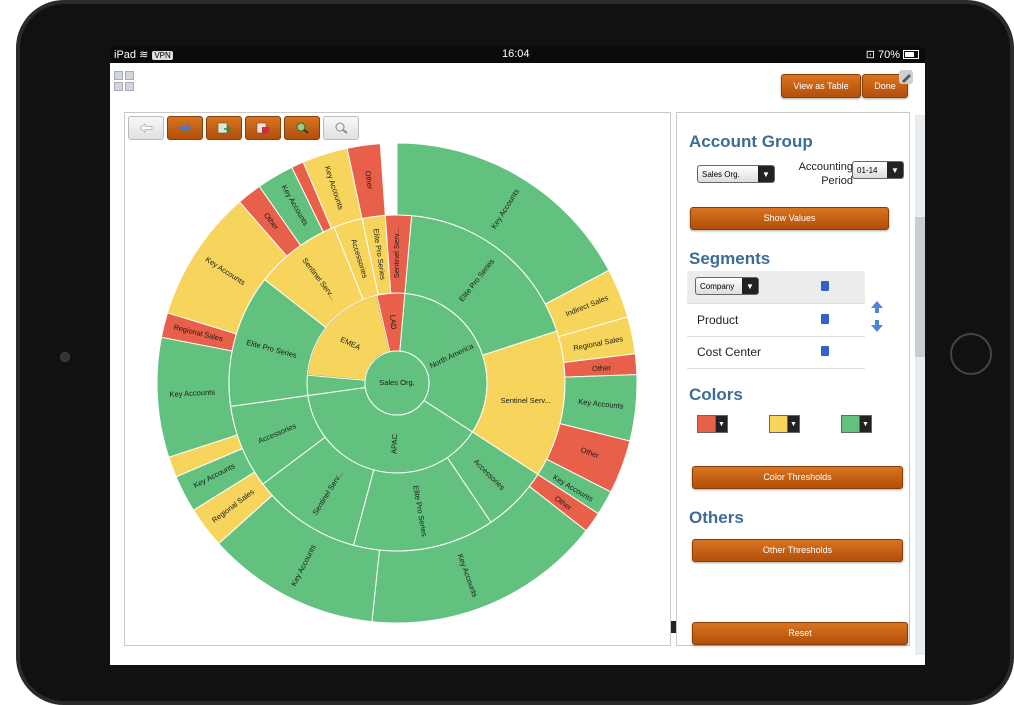  I want to click on camera, so click(65, 357).